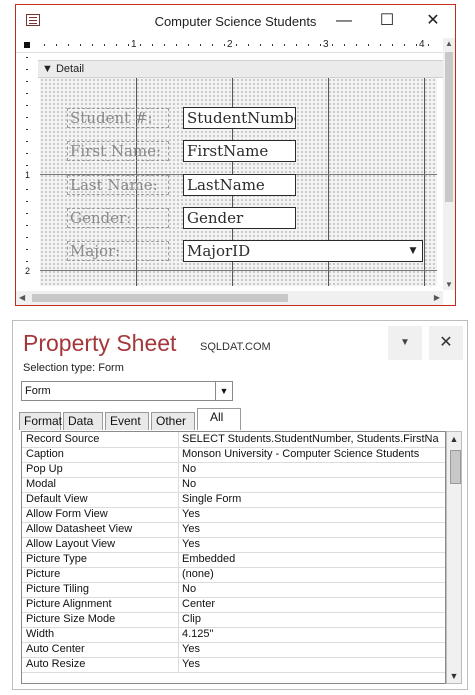 Image resolution: width=475 pixels, height=695 pixels. What do you see at coordinates (310, 604) in the screenshot?
I see `property-value: Center` at bounding box center [310, 604].